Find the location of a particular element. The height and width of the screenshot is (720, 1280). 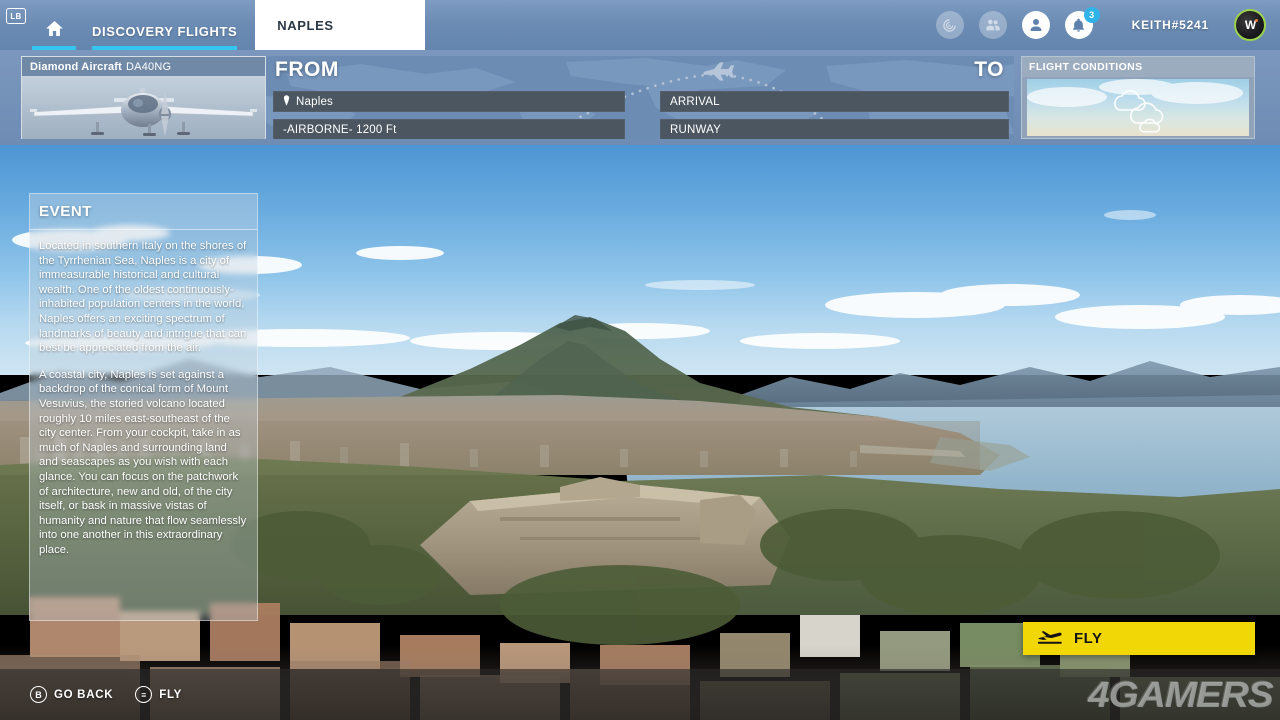

go-back-label: GO BACK is located at coordinates (84, 694).